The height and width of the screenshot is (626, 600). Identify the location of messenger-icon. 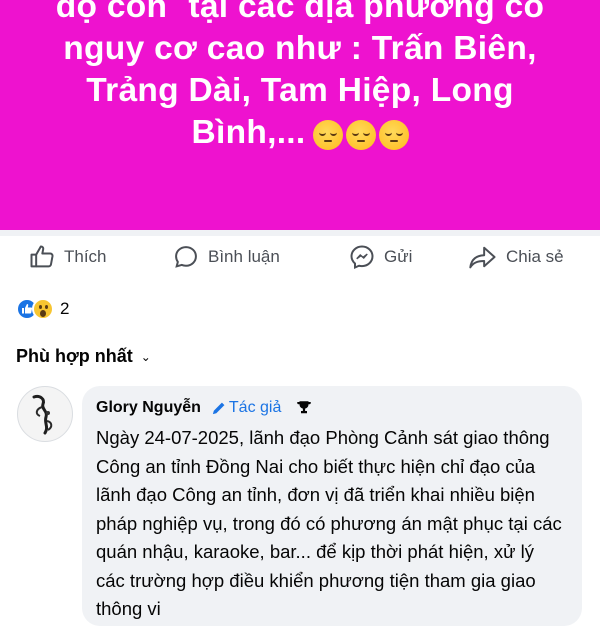
(362, 257).